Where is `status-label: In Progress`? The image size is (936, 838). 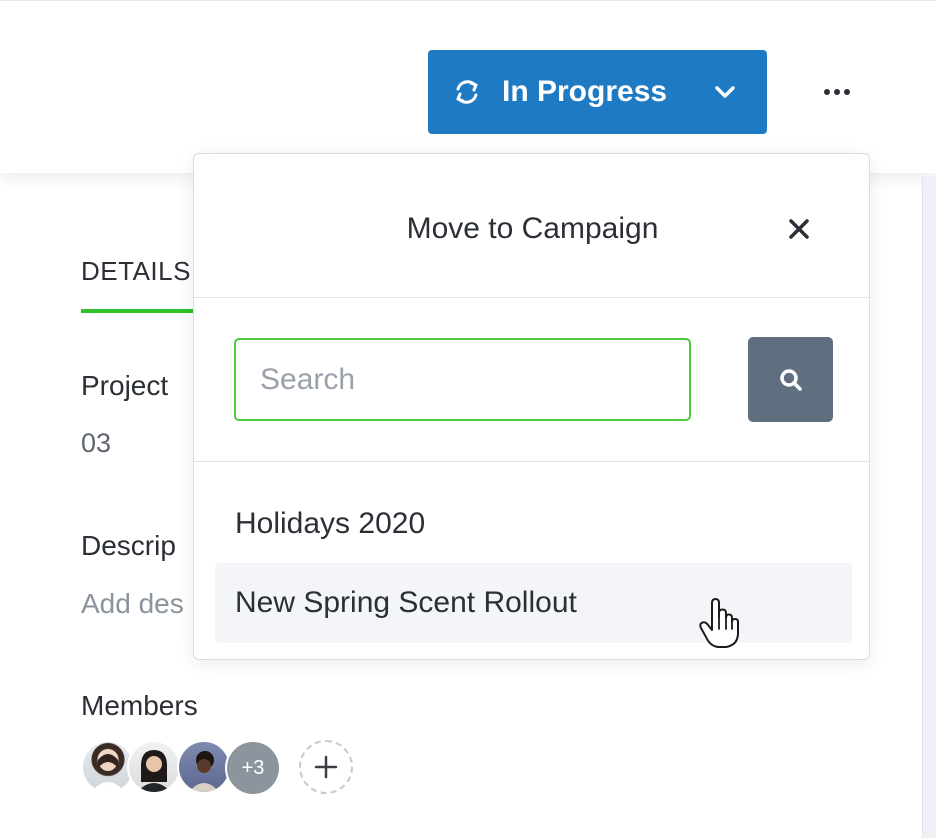
status-label: In Progress is located at coordinates (585, 91).